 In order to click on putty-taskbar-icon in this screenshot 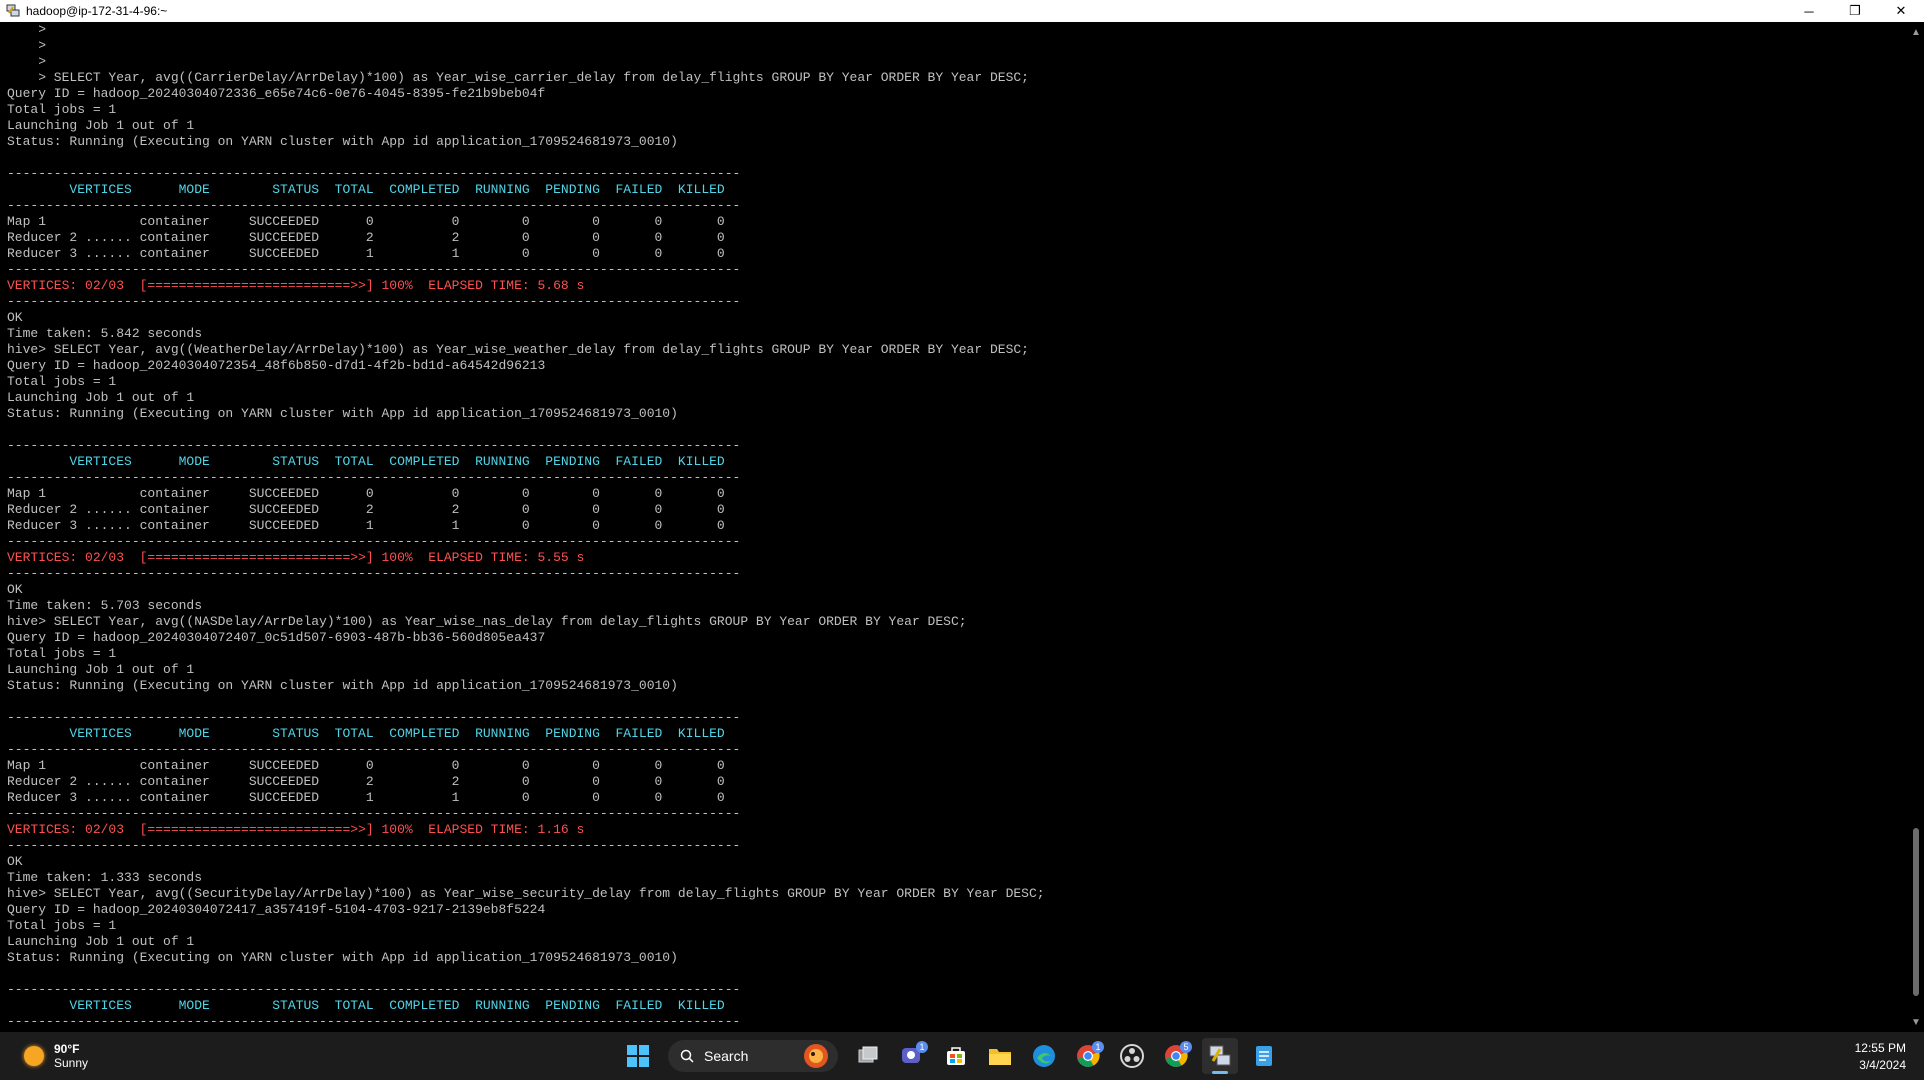, I will do `click(1220, 1056)`.